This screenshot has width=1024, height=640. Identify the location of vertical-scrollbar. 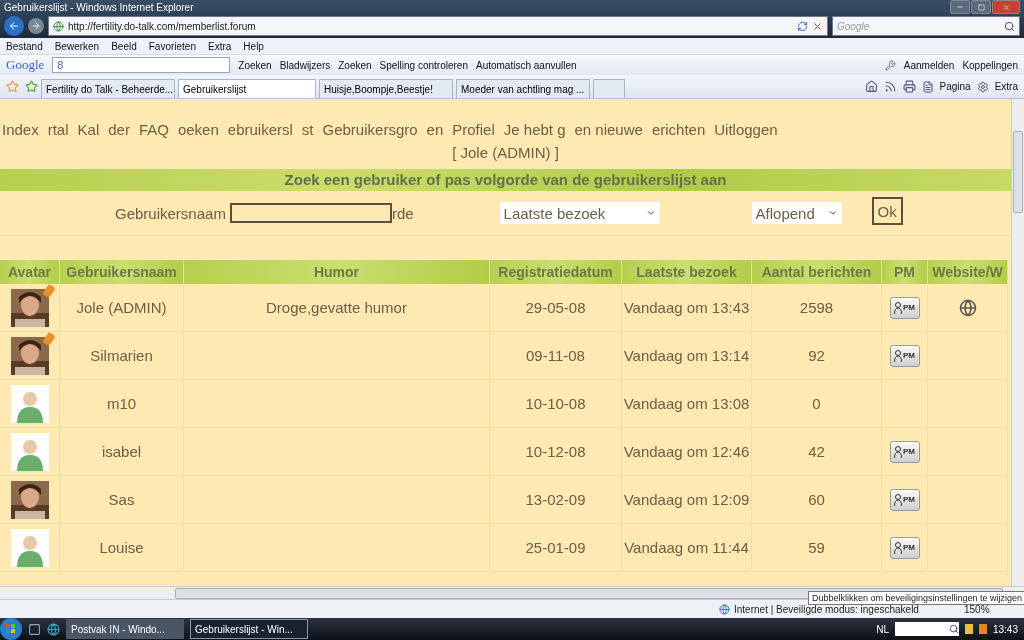
(1017, 342).